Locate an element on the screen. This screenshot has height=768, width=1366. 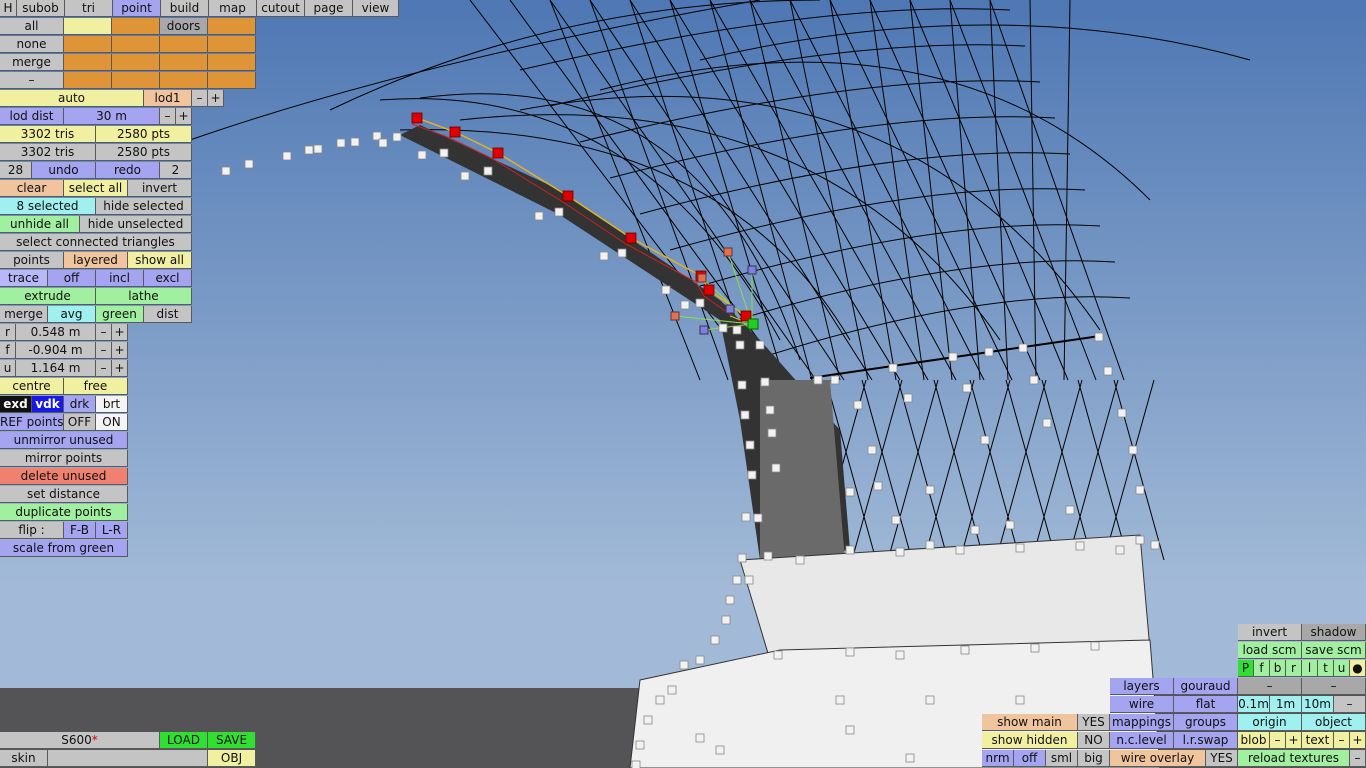
step-1m-button: 1m is located at coordinates (1286, 704).